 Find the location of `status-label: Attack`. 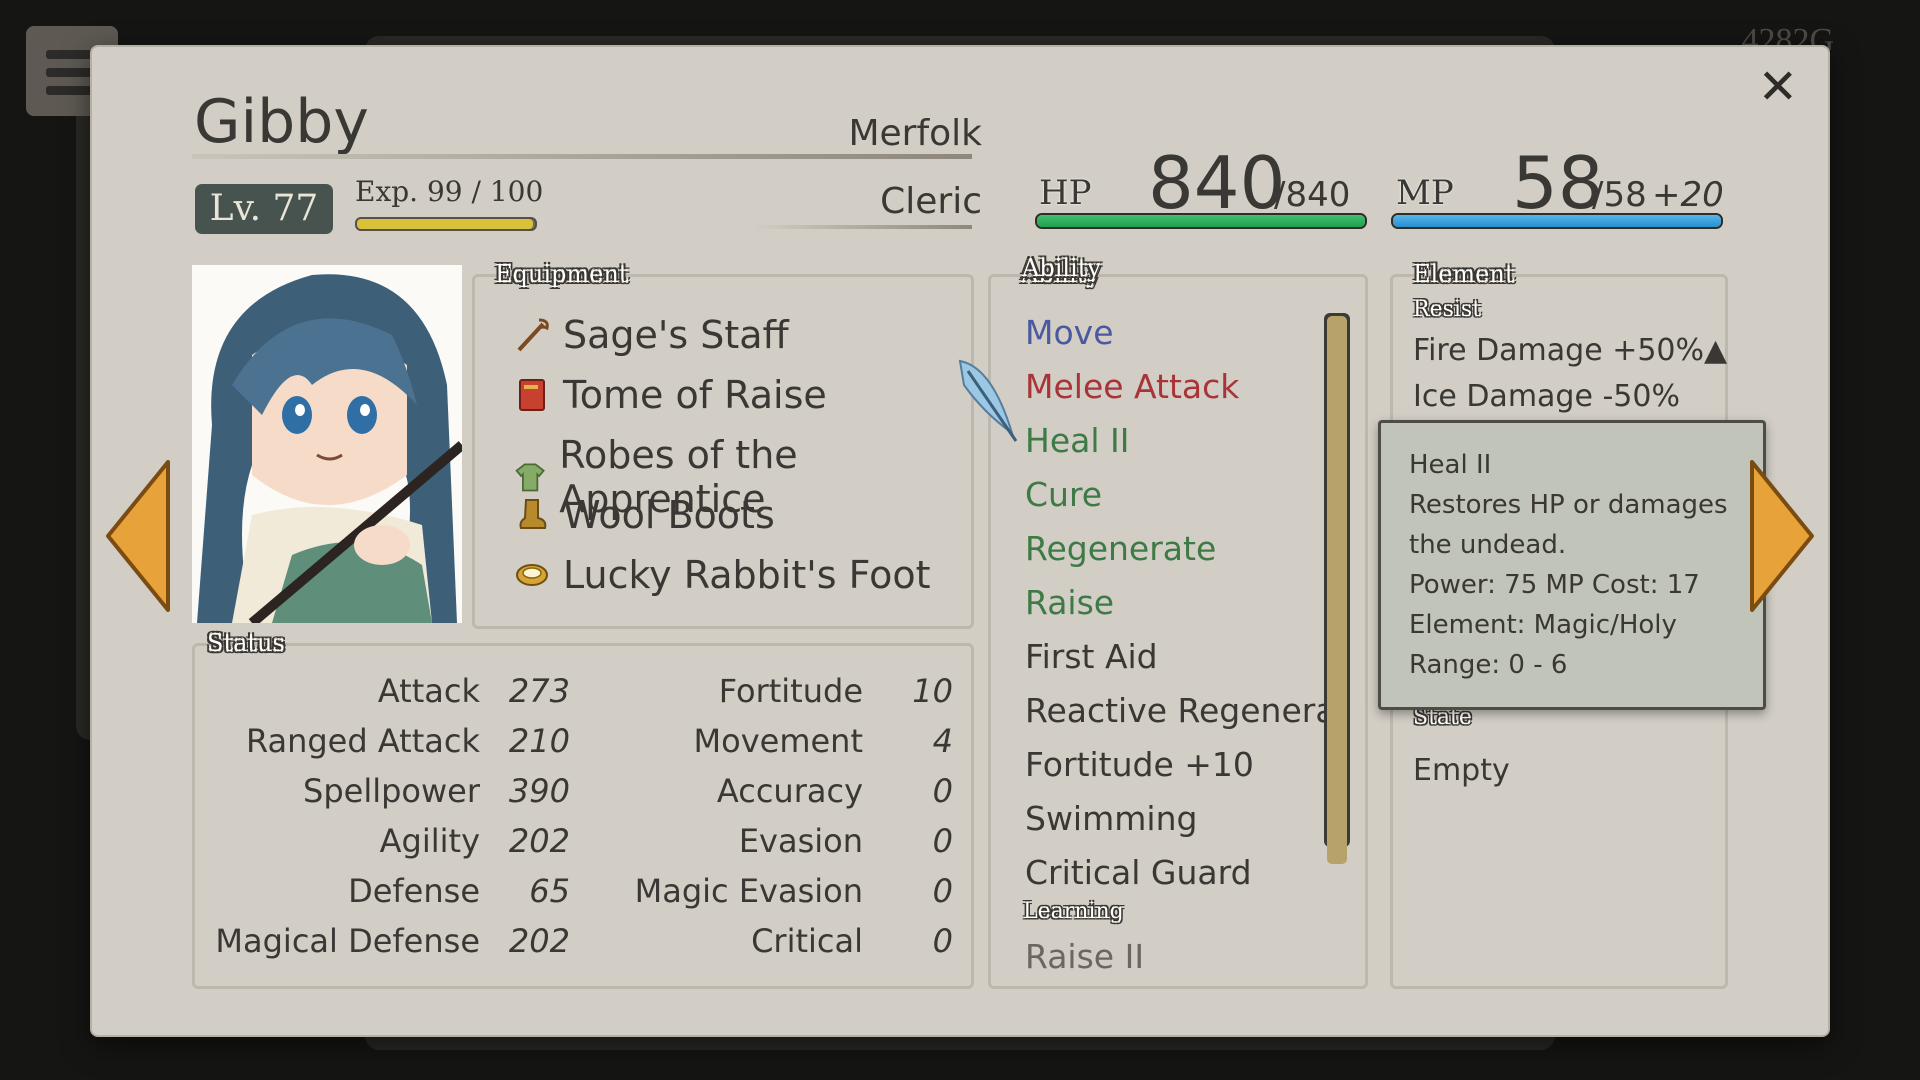

status-label: Attack is located at coordinates (428, 691).